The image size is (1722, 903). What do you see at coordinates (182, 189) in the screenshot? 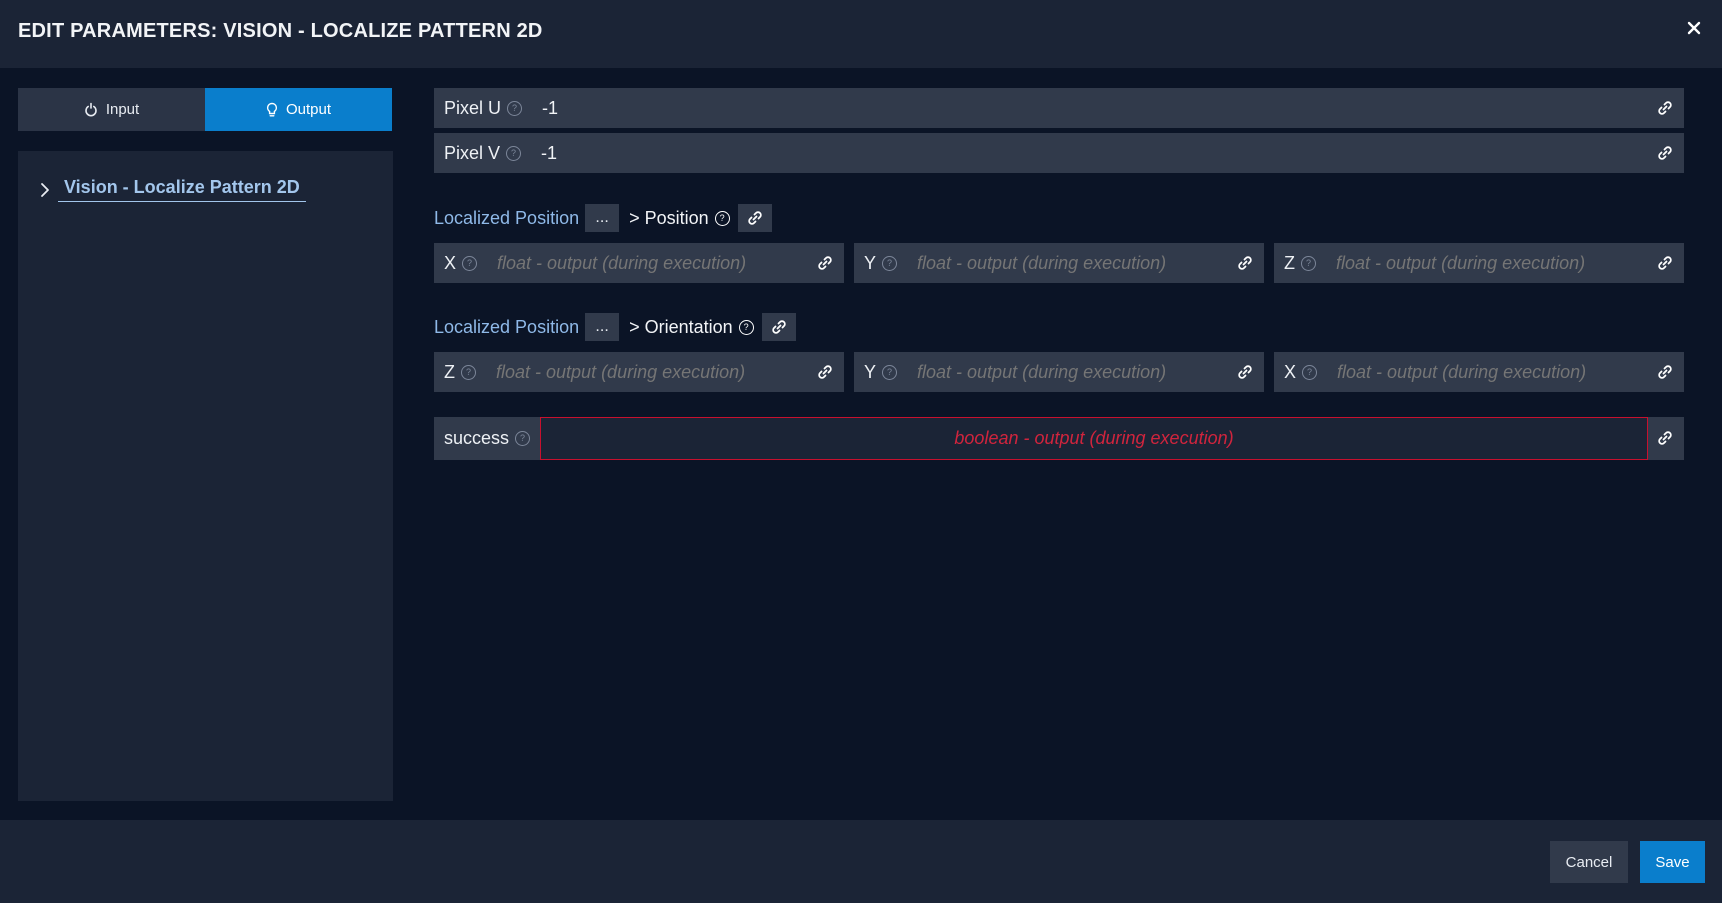
I see `tree-node-label: Vision - Localize Pattern 2D` at bounding box center [182, 189].